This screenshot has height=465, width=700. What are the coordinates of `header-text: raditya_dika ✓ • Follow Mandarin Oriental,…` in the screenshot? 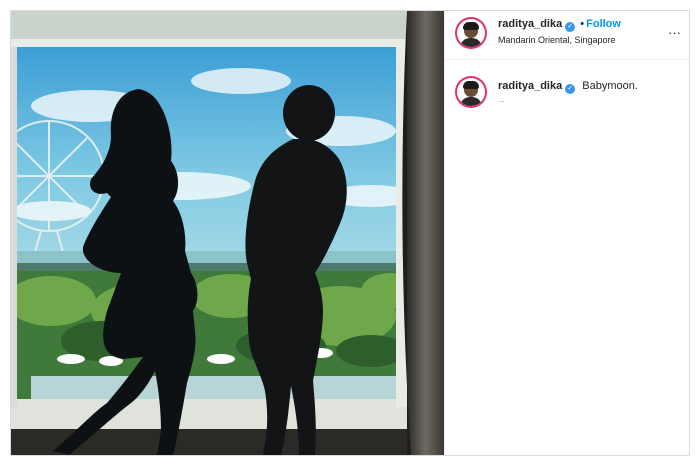 It's located at (559, 31).